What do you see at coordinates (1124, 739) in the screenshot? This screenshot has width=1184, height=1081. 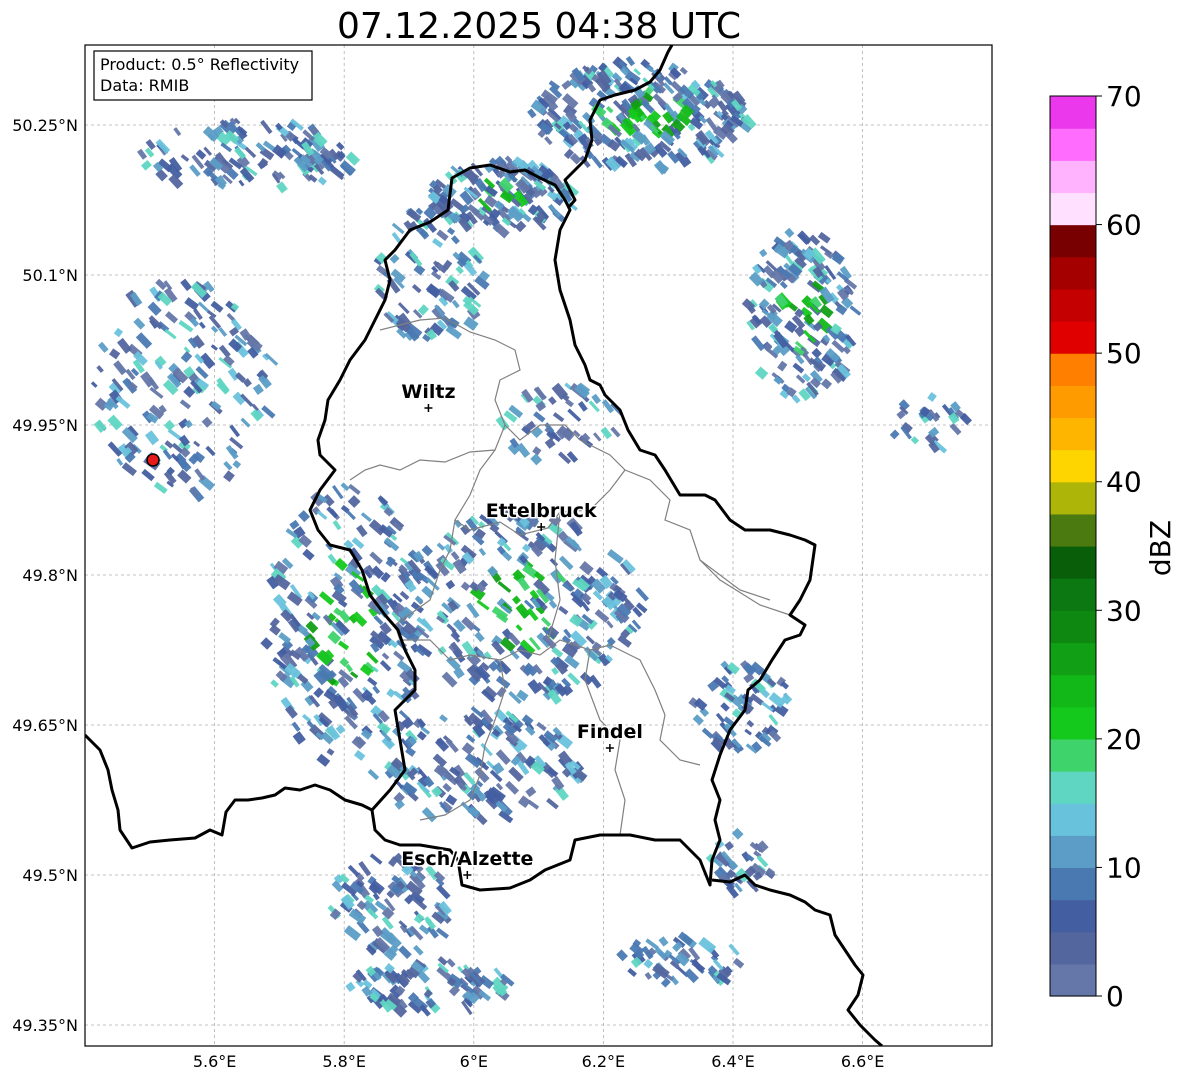 I see `colorbar-tick-label: 20` at bounding box center [1124, 739].